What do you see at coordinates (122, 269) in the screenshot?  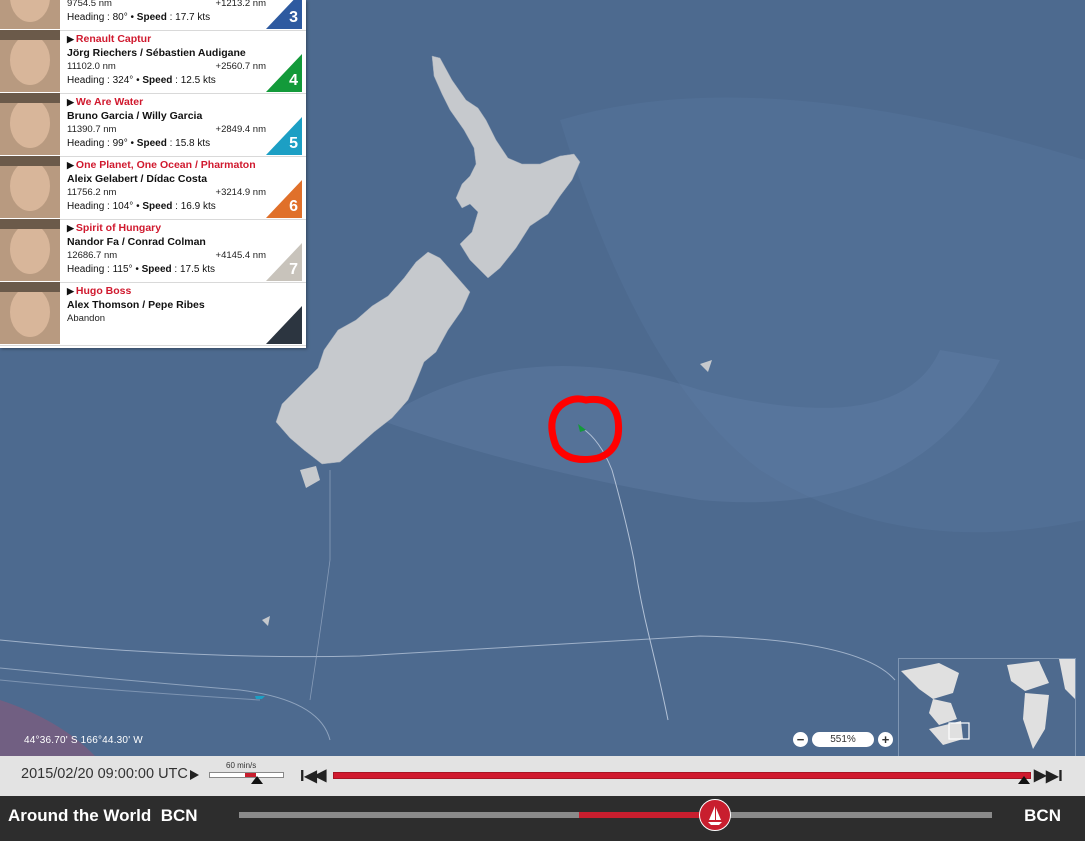 I see `heading-value: 115°` at bounding box center [122, 269].